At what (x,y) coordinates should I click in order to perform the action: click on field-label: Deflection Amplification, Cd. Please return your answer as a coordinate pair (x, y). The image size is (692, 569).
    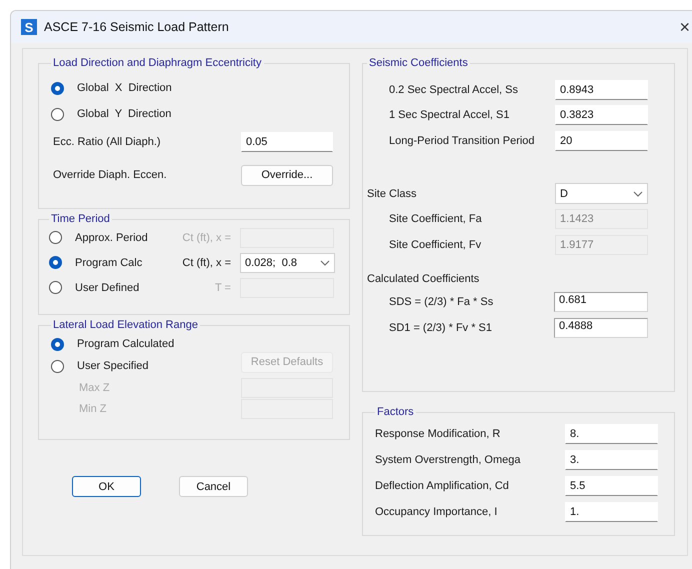
    Looking at the image, I should click on (442, 486).